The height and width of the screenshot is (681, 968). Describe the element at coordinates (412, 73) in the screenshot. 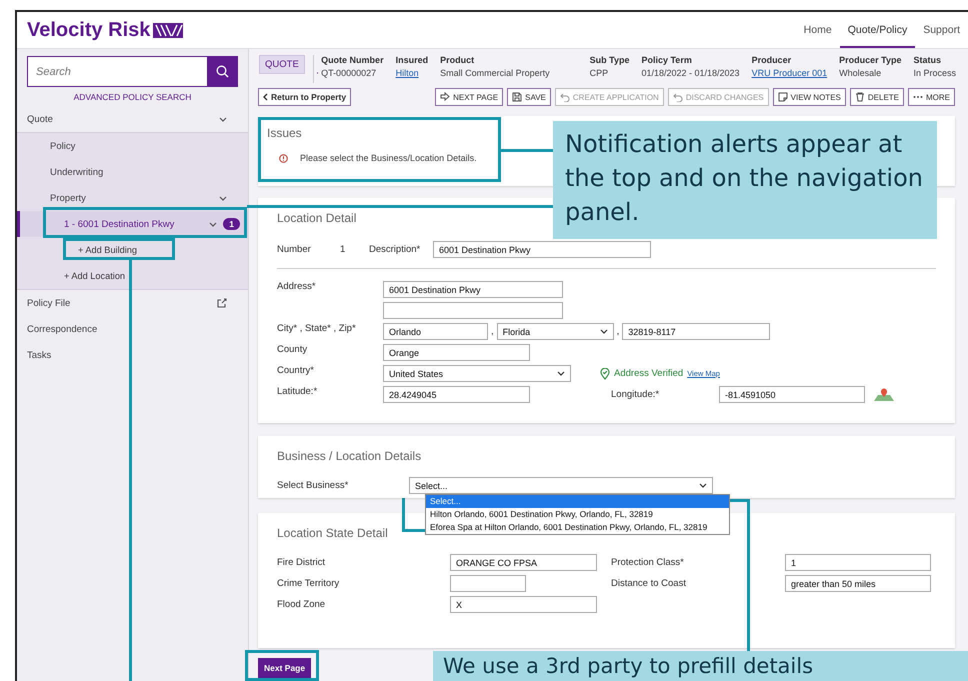

I see `field-link: Hilton` at that location.